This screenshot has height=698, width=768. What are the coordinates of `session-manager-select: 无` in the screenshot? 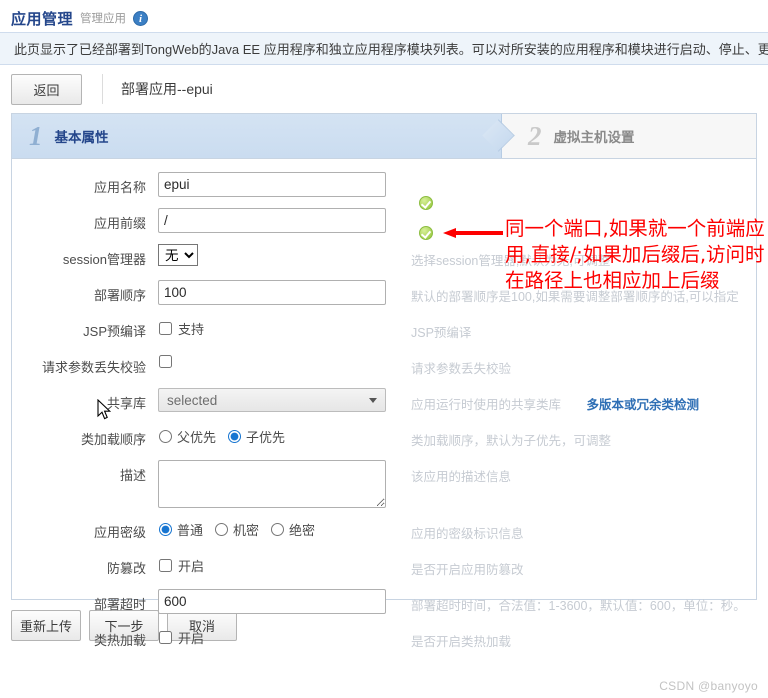 It's located at (178, 255).